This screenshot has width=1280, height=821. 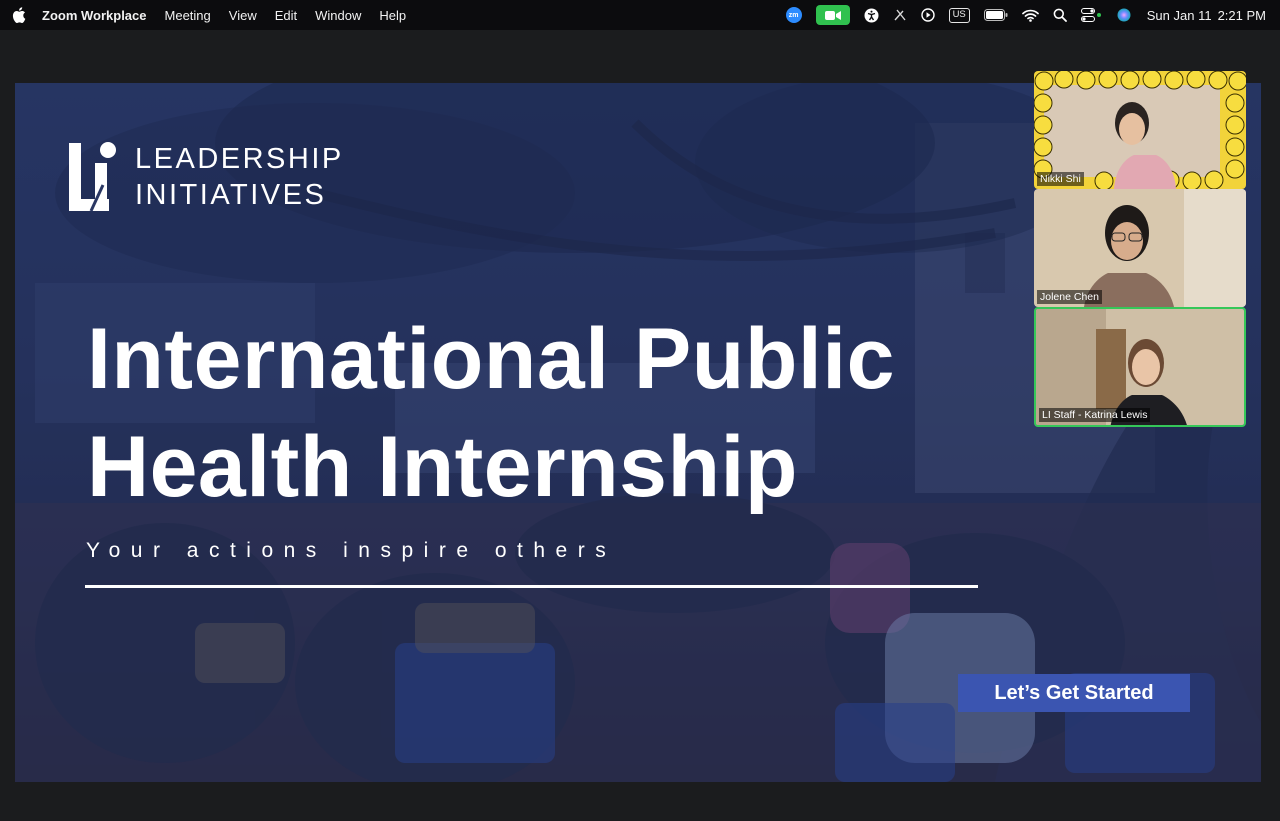 I want to click on battery-icon, so click(x=995, y=15).